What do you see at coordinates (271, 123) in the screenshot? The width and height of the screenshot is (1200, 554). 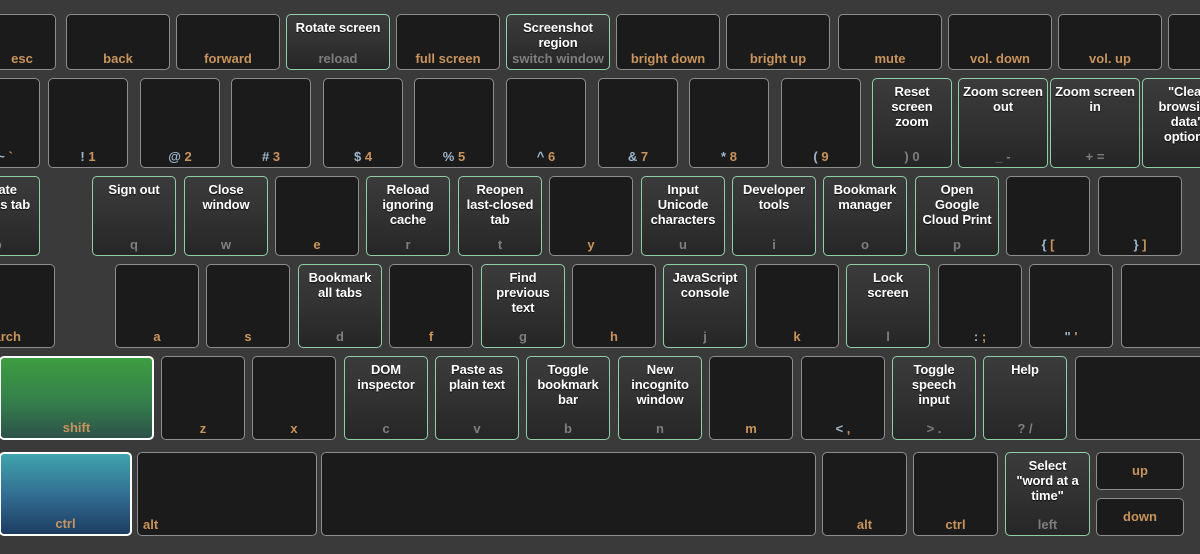 I see `key-3: # 3` at bounding box center [271, 123].